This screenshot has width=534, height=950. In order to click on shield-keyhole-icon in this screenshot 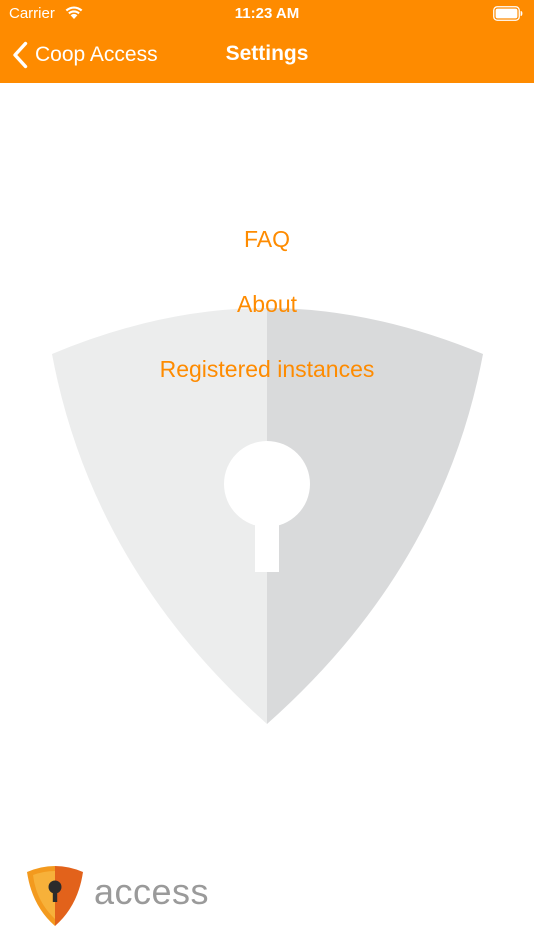, I will do `click(55, 896)`.